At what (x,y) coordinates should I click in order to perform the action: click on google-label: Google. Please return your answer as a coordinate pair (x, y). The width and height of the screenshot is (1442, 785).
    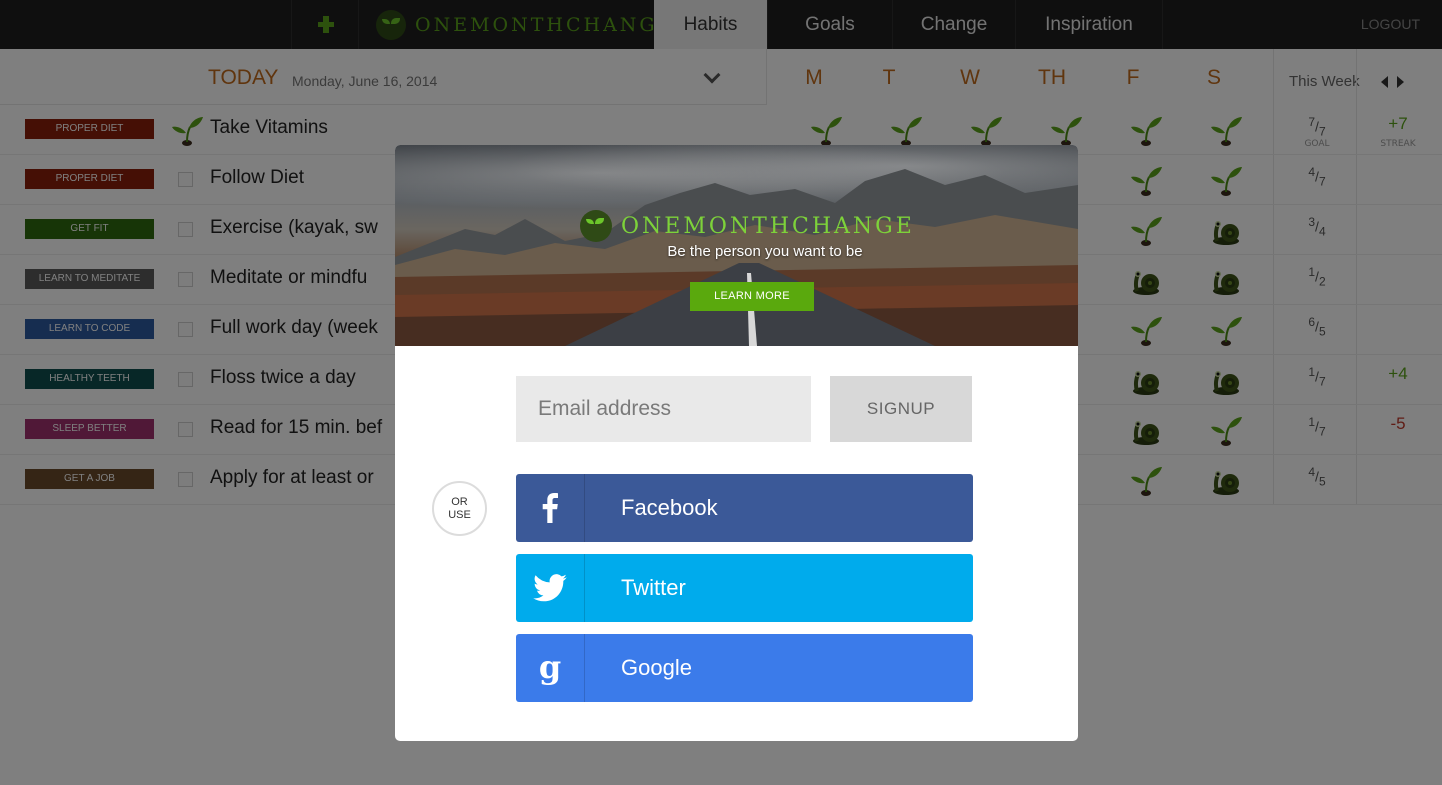
    Looking at the image, I should click on (656, 667).